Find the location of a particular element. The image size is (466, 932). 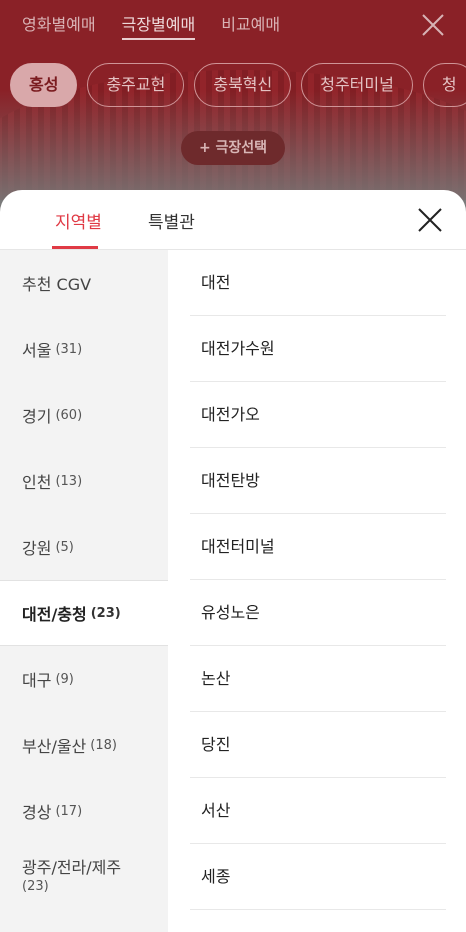

booking-mode-tabs: 영화별예매 극장별예매 비교예매 is located at coordinates (151, 26).